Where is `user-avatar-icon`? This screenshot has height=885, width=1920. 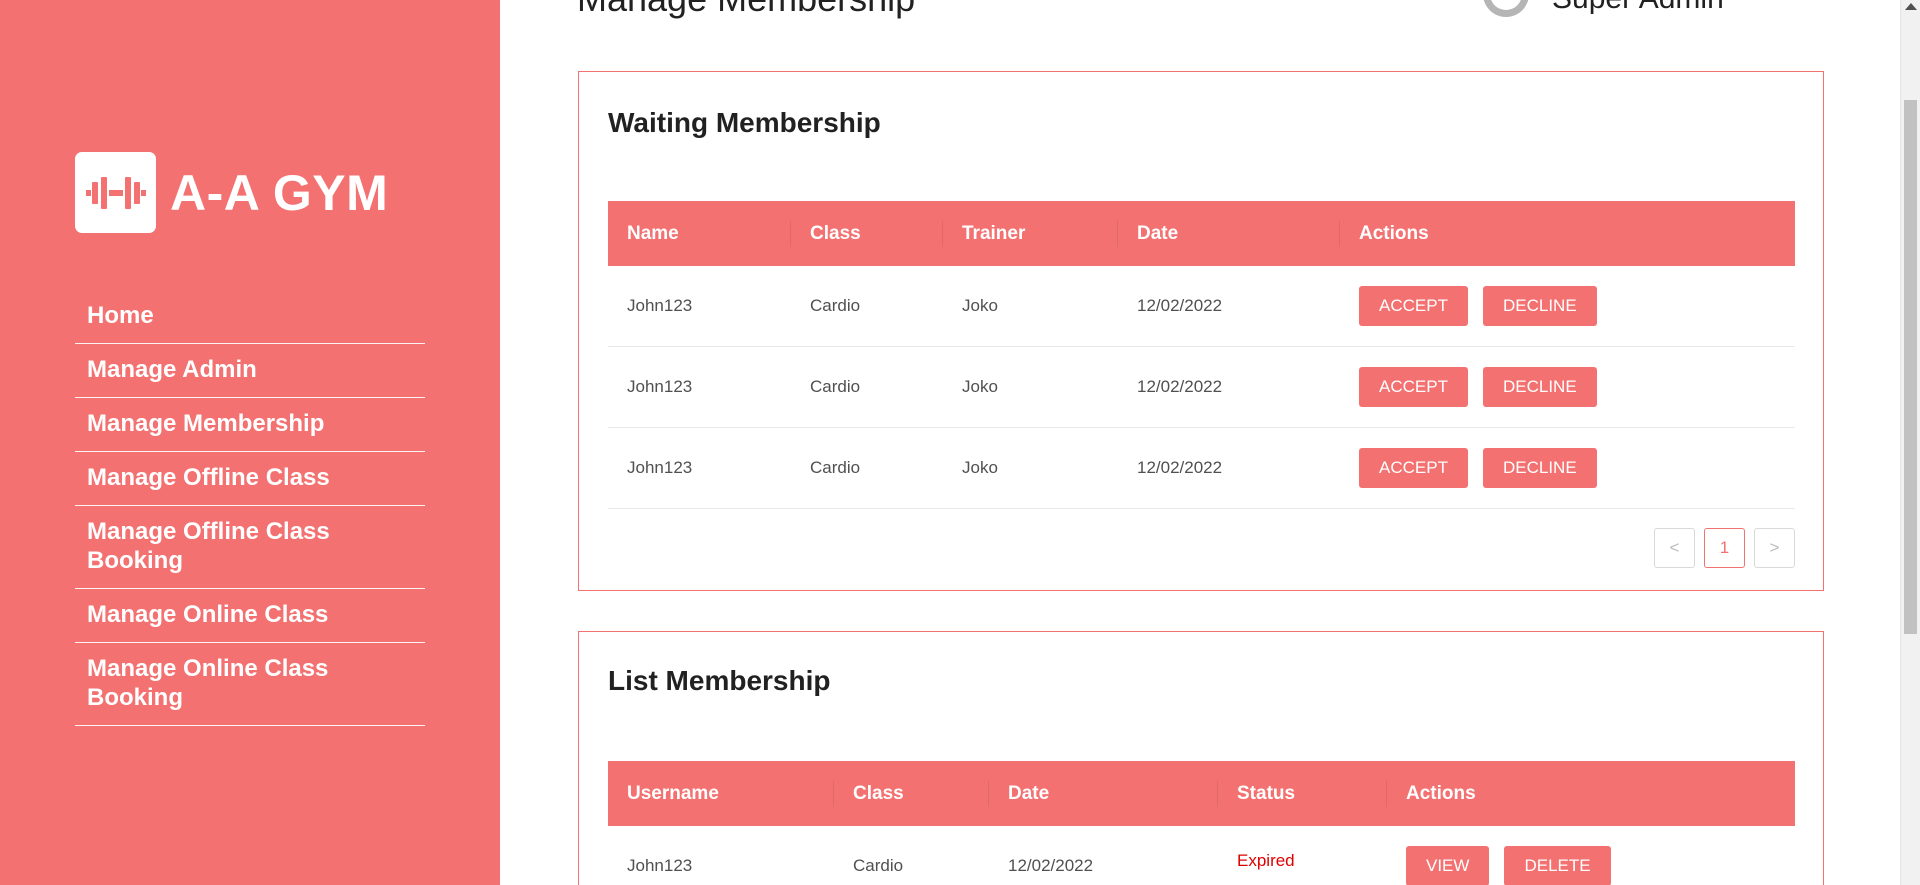
user-avatar-icon is located at coordinates (1506, 11).